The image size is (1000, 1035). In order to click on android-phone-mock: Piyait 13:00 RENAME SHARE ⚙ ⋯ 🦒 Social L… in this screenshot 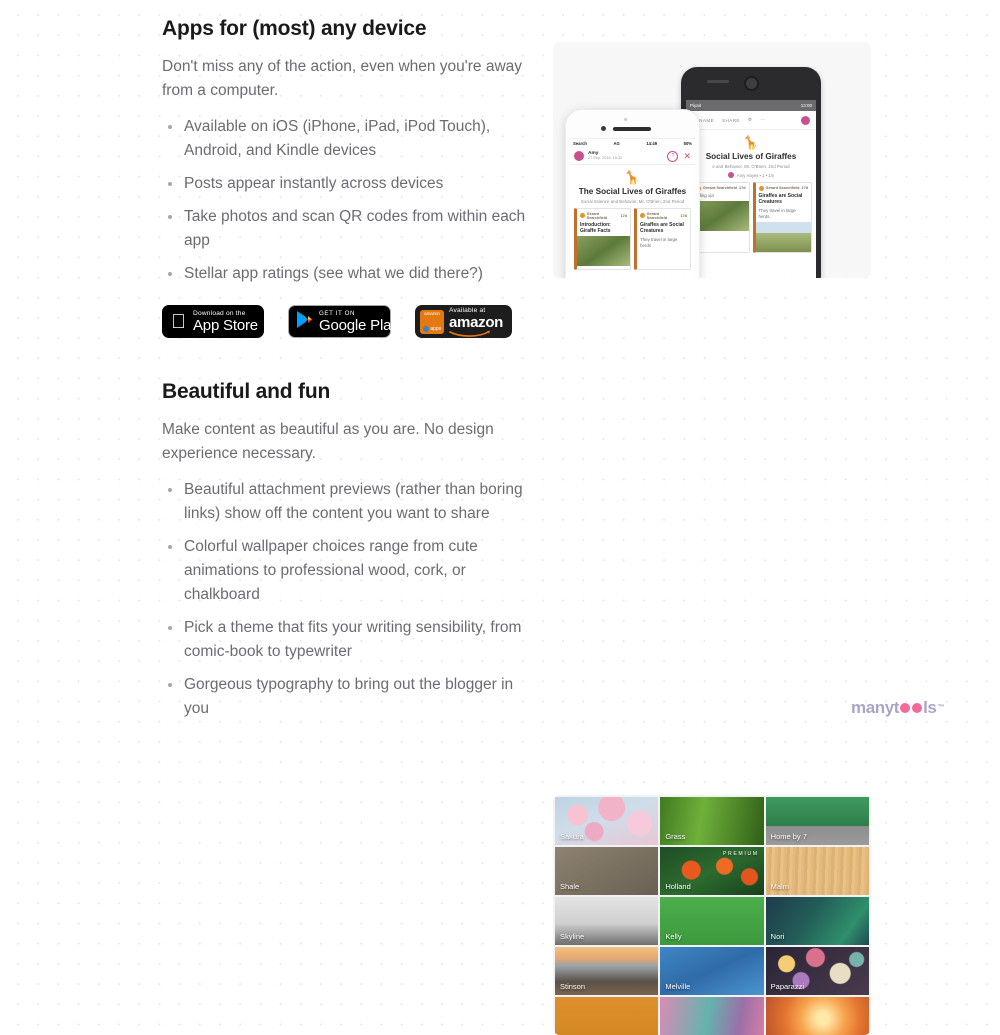, I will do `click(751, 172)`.